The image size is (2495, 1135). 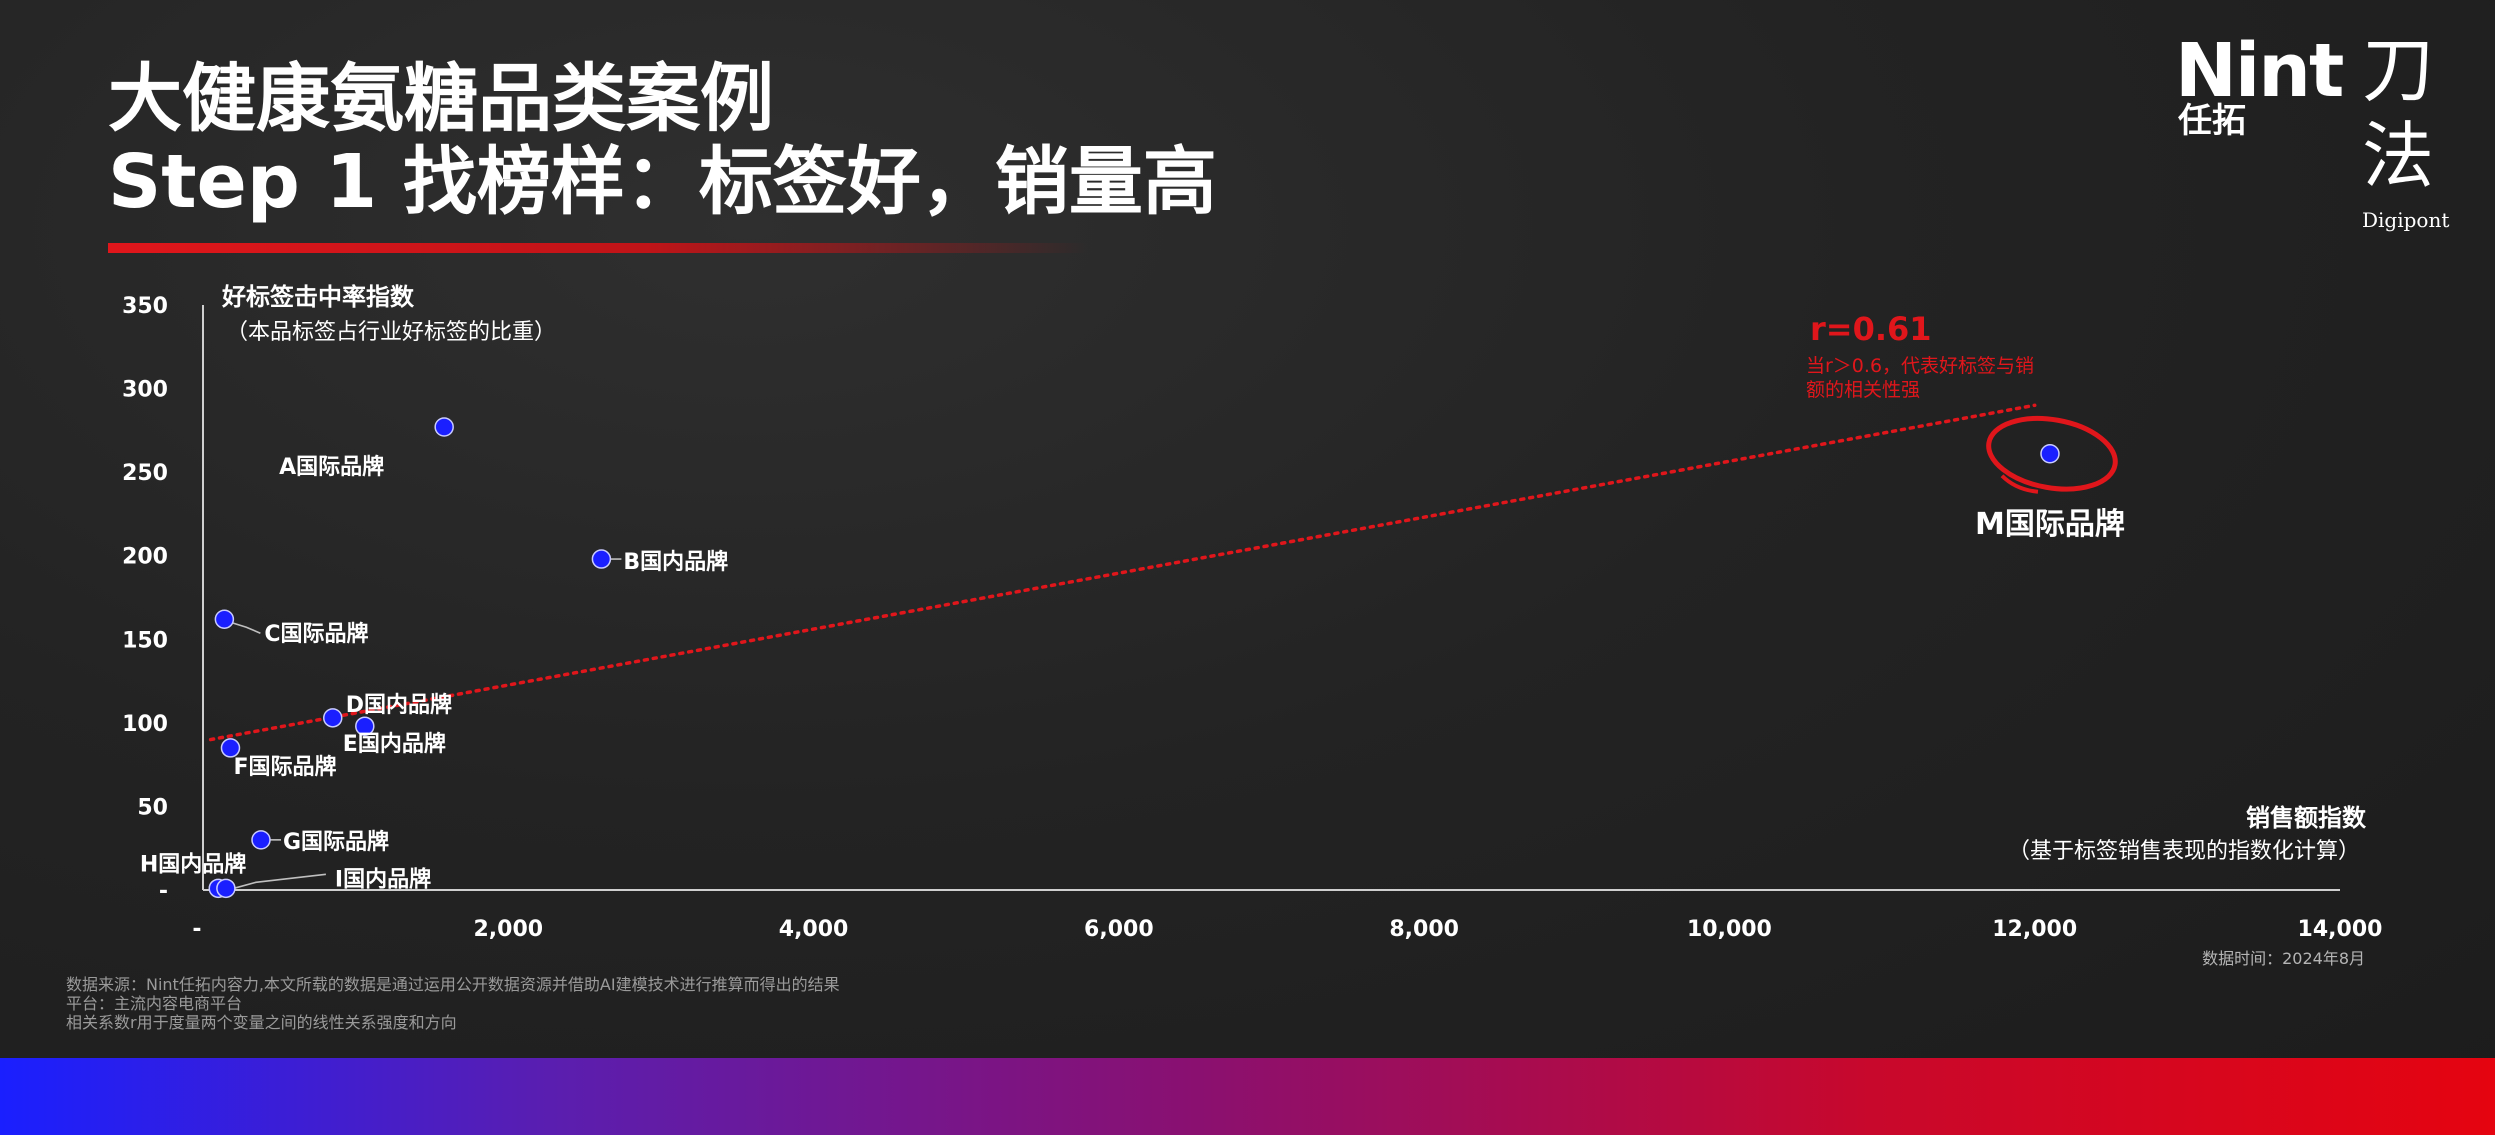 What do you see at coordinates (145, 640) in the screenshot?
I see `y-tick-label: 150` at bounding box center [145, 640].